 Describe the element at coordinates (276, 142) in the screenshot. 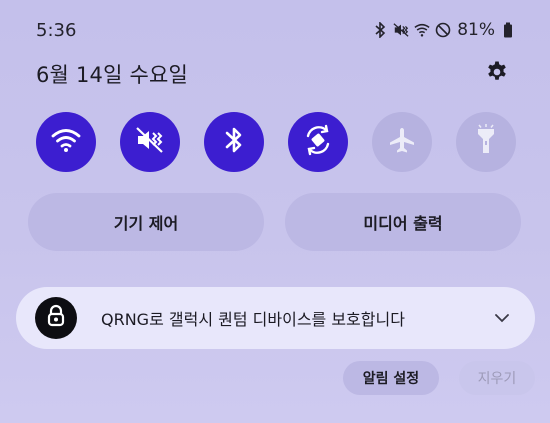

I see `quick-toggles` at that location.